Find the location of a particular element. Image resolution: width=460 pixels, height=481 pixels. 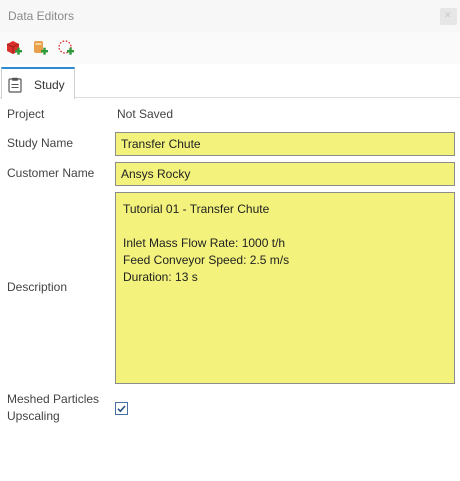

customer-name-field: Ansys Rocky is located at coordinates (285, 174).